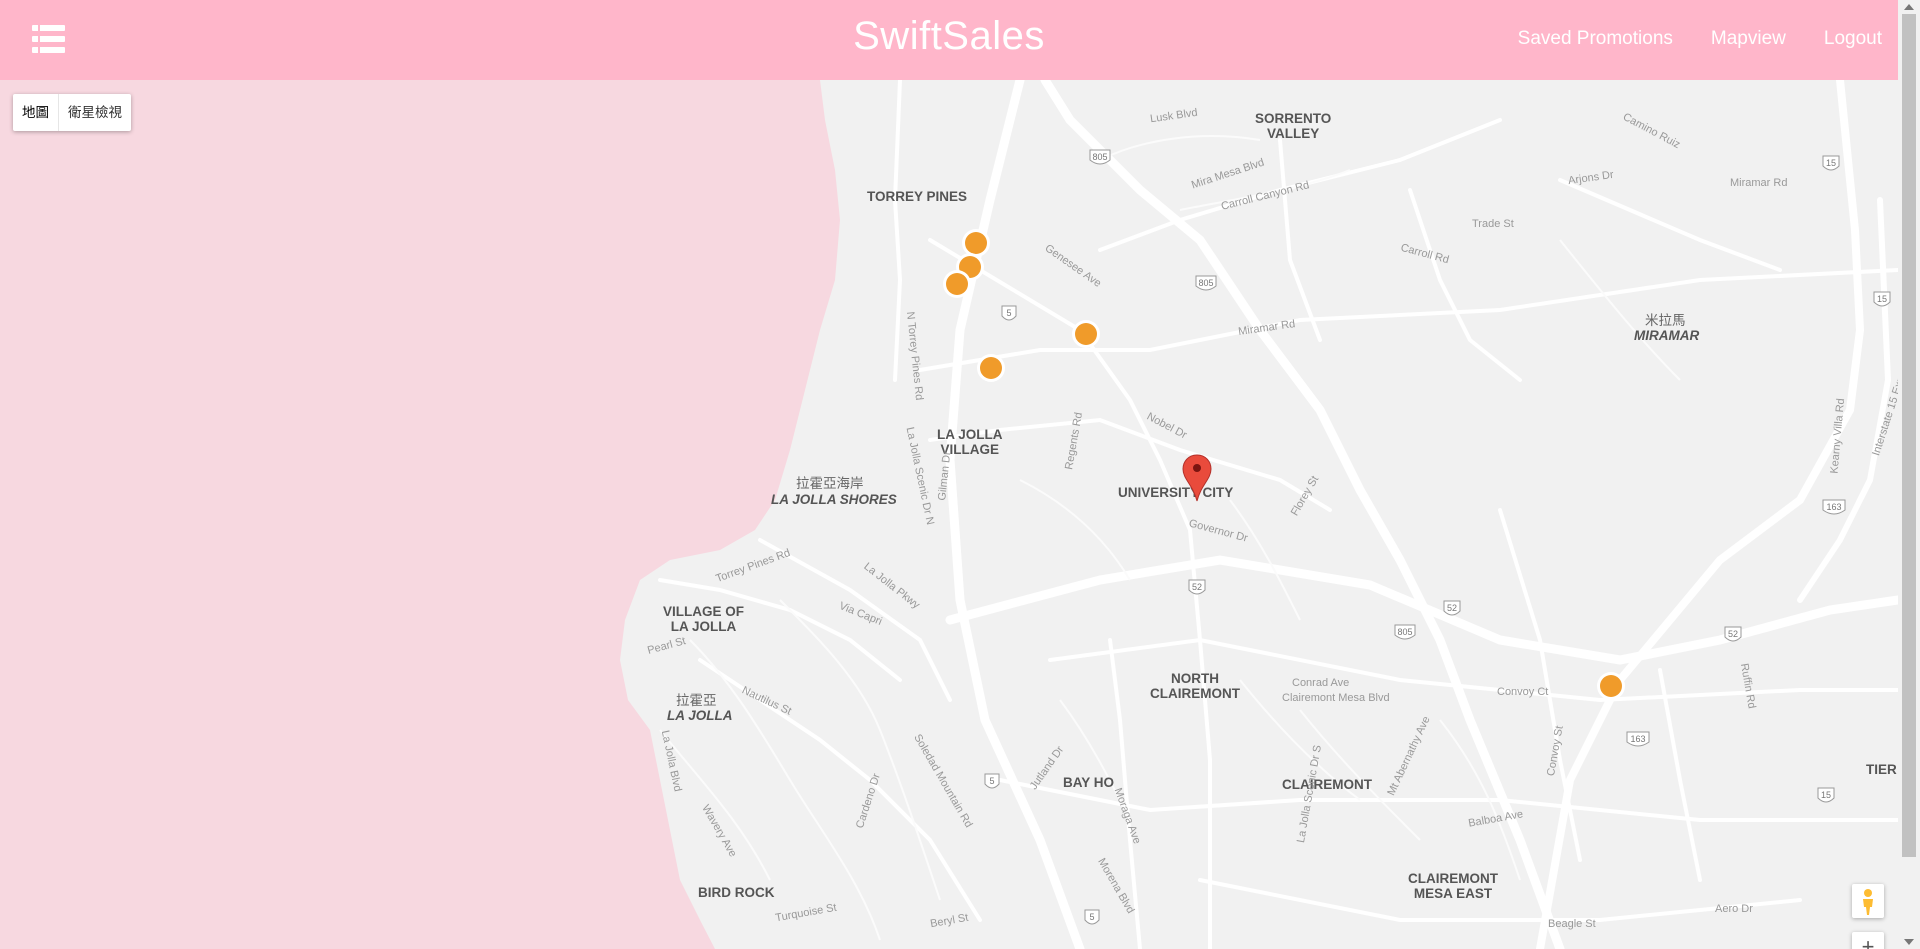 This screenshot has width=1920, height=949. What do you see at coordinates (1327, 784) in the screenshot?
I see `area-label-clairemont: CLAIREMONT` at bounding box center [1327, 784].